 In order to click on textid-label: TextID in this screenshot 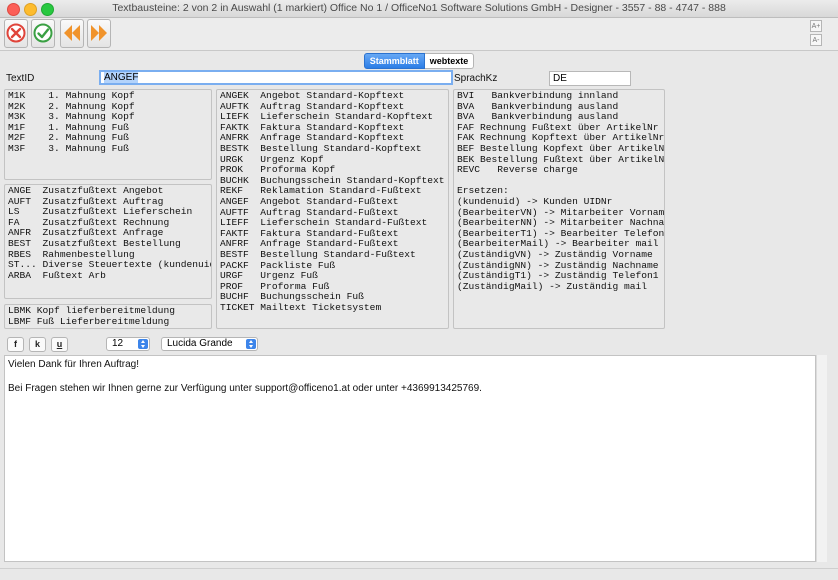, I will do `click(20, 78)`.